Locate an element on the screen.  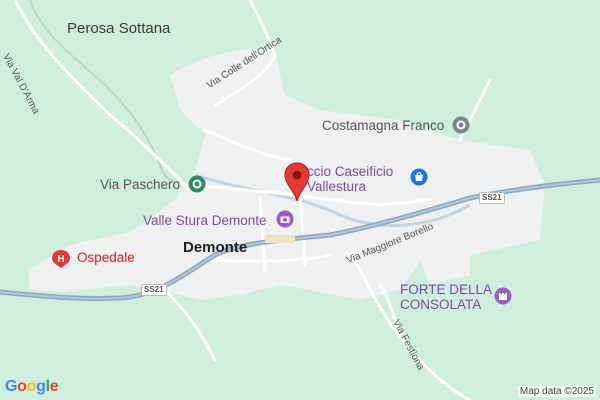
svg-text: H is located at coordinates (60, 259).